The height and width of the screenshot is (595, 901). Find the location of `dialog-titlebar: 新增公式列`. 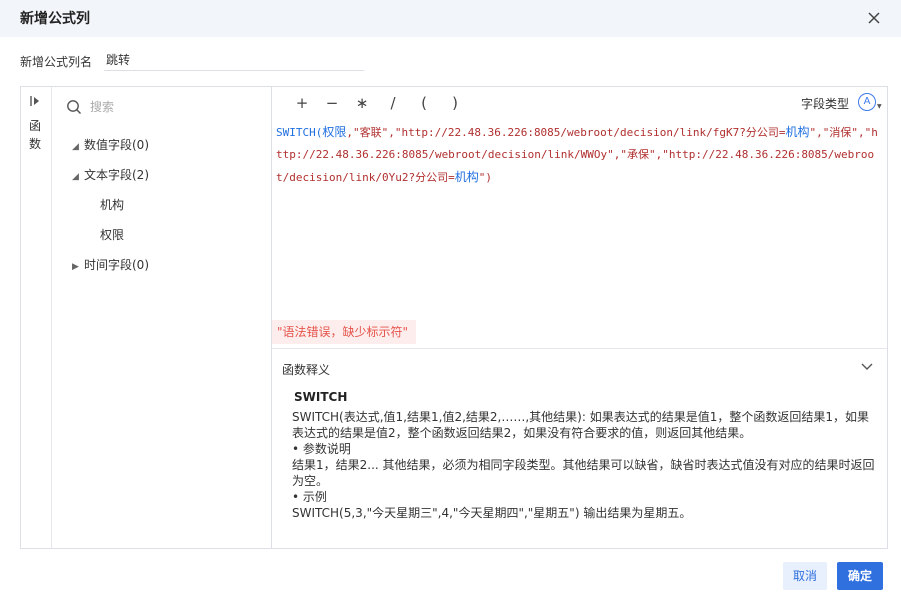

dialog-titlebar: 新增公式列 is located at coordinates (450, 18).